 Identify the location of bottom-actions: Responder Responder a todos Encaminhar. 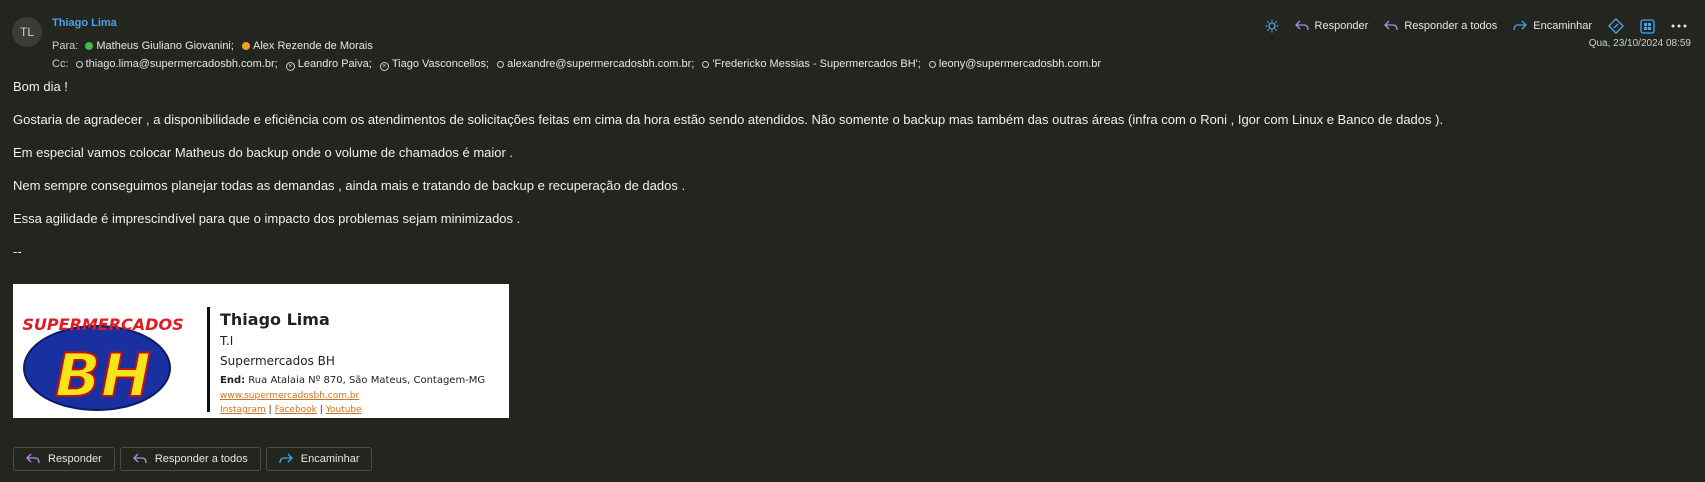
(193, 459).